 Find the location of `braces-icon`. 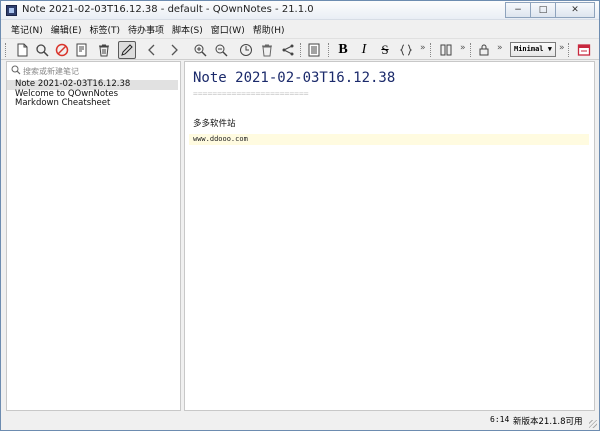

braces-icon is located at coordinates (406, 50).